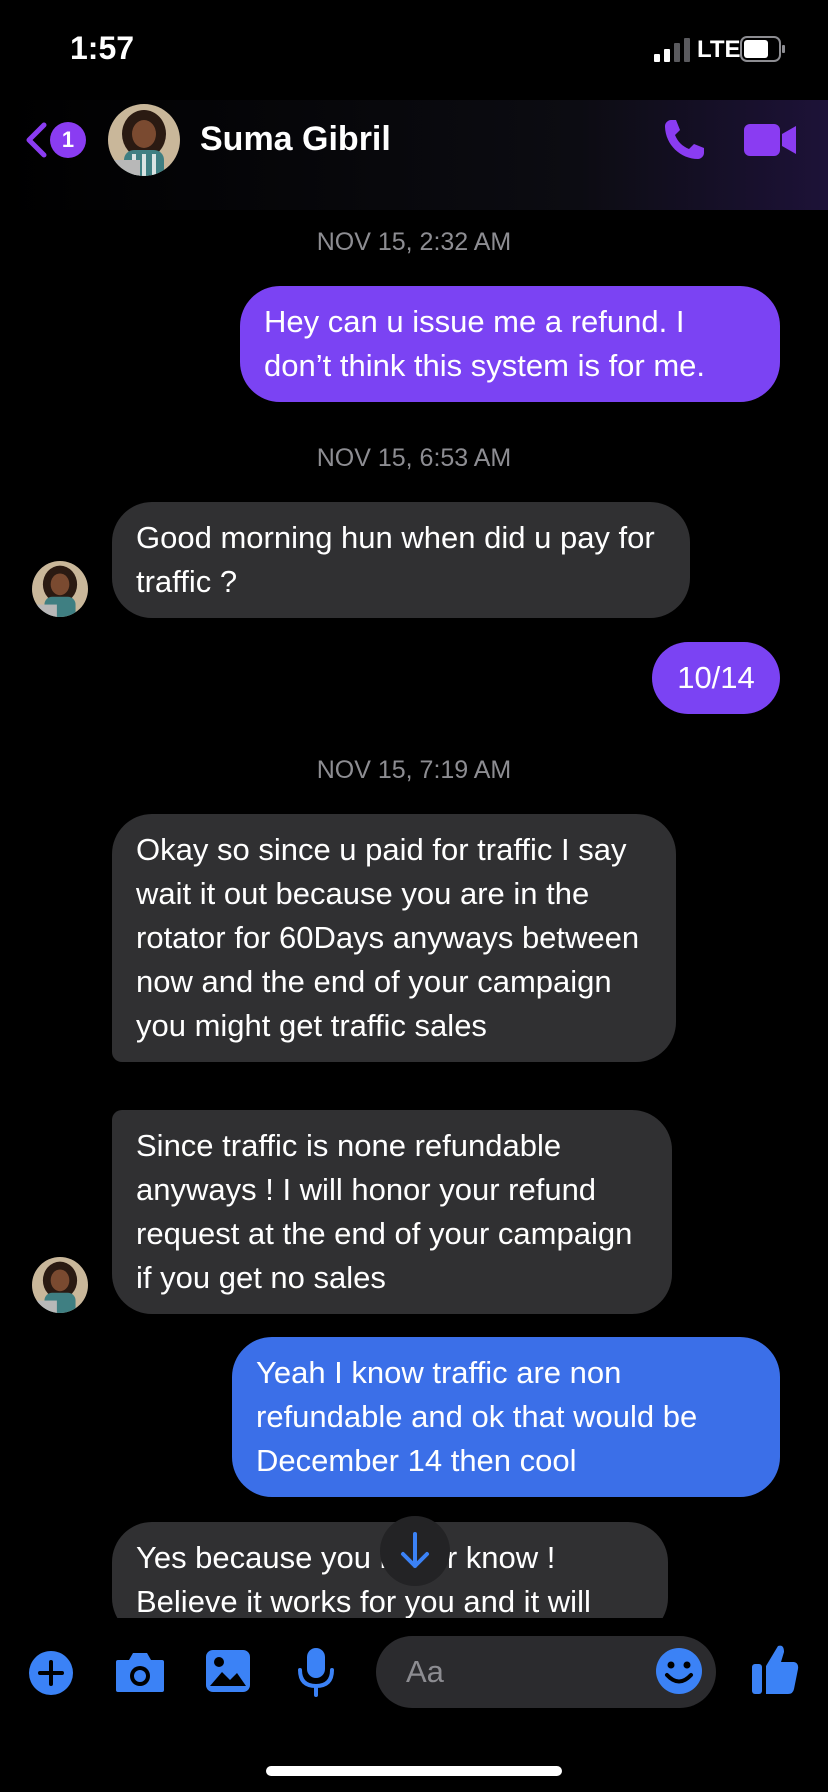 The height and width of the screenshot is (1792, 828). I want to click on message-input-placeholder: Aa, so click(425, 1671).